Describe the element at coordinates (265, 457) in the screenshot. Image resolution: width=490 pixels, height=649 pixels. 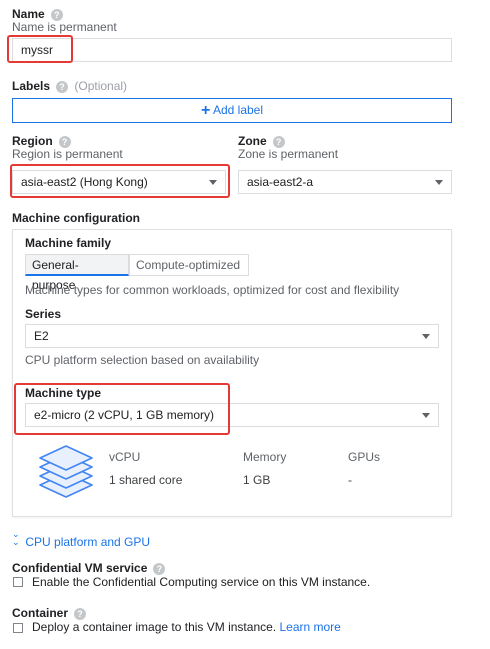
I see `spec-header-memory: Memory` at that location.